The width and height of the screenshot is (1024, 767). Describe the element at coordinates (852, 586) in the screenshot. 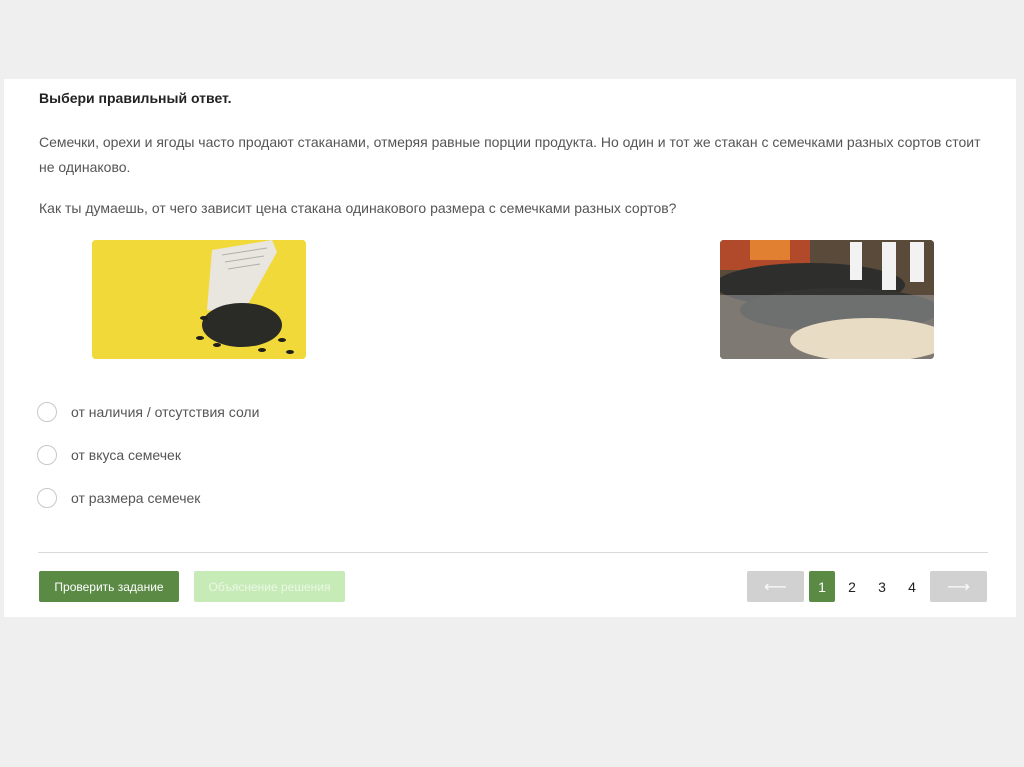

I see `page-2: 2` at that location.